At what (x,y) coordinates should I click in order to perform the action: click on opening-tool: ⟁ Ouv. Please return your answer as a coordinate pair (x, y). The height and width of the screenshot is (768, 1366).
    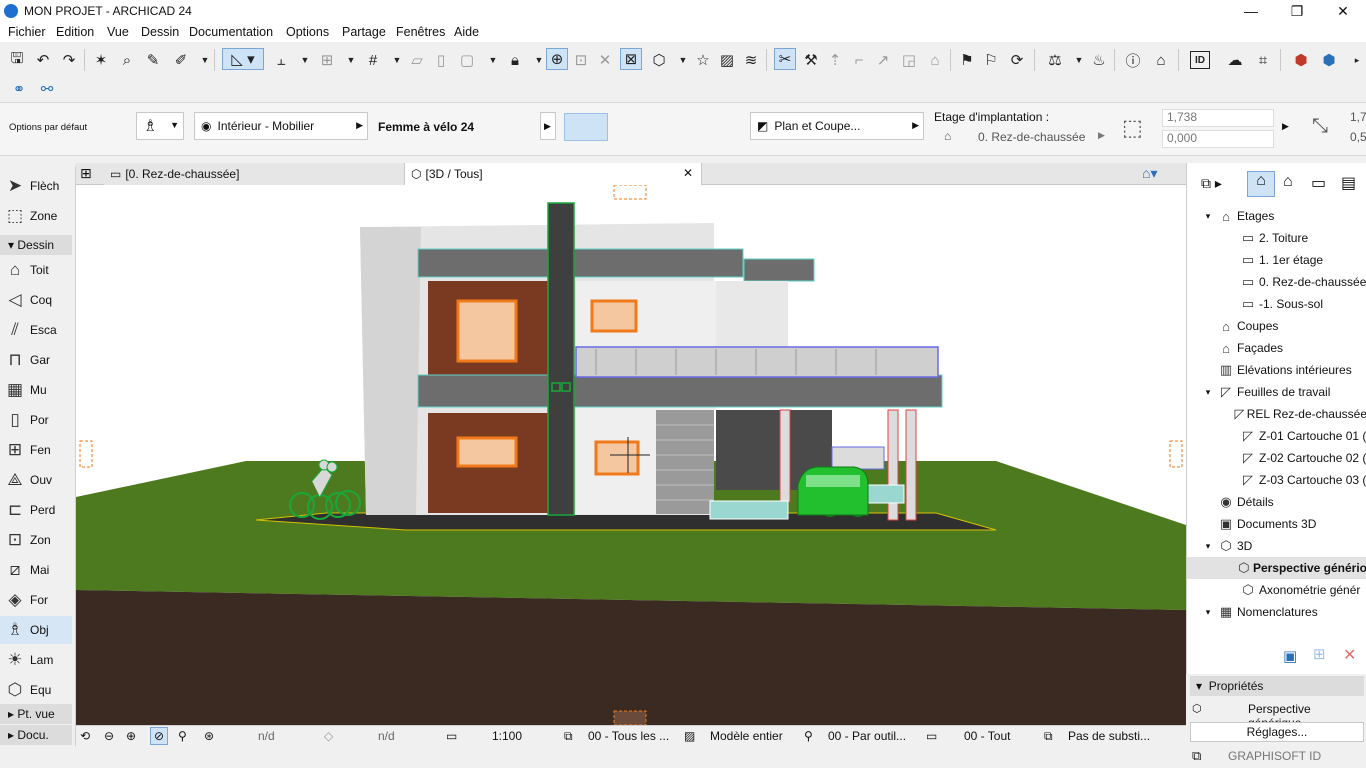
    Looking at the image, I should click on (36, 480).